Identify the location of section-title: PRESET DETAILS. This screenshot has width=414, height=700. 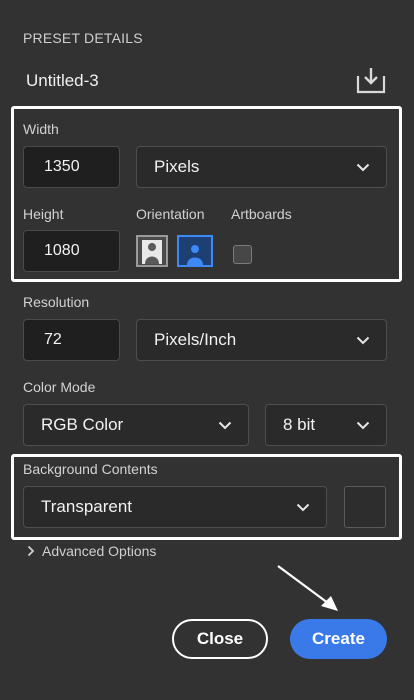
(83, 38).